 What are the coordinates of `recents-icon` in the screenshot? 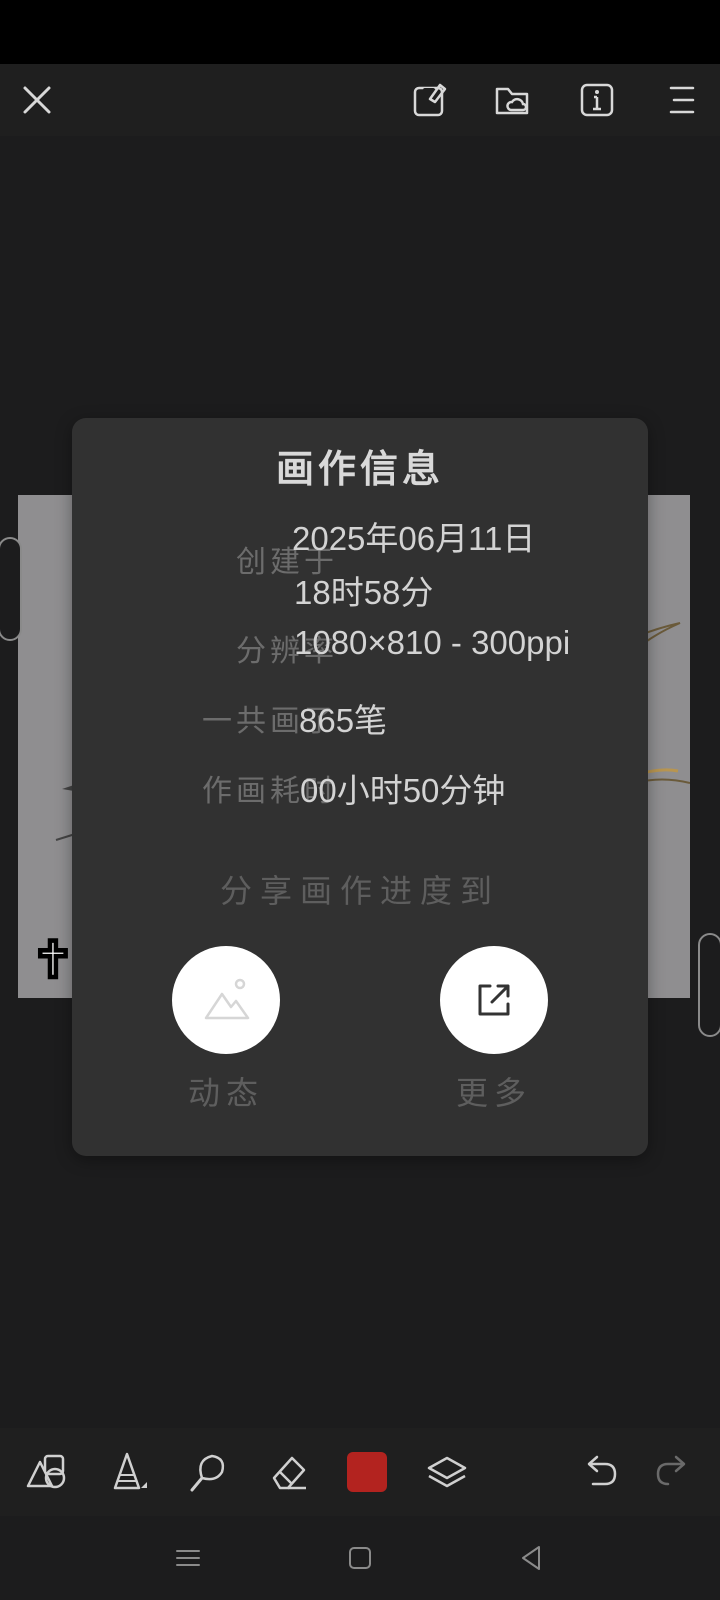 It's located at (188, 1558).